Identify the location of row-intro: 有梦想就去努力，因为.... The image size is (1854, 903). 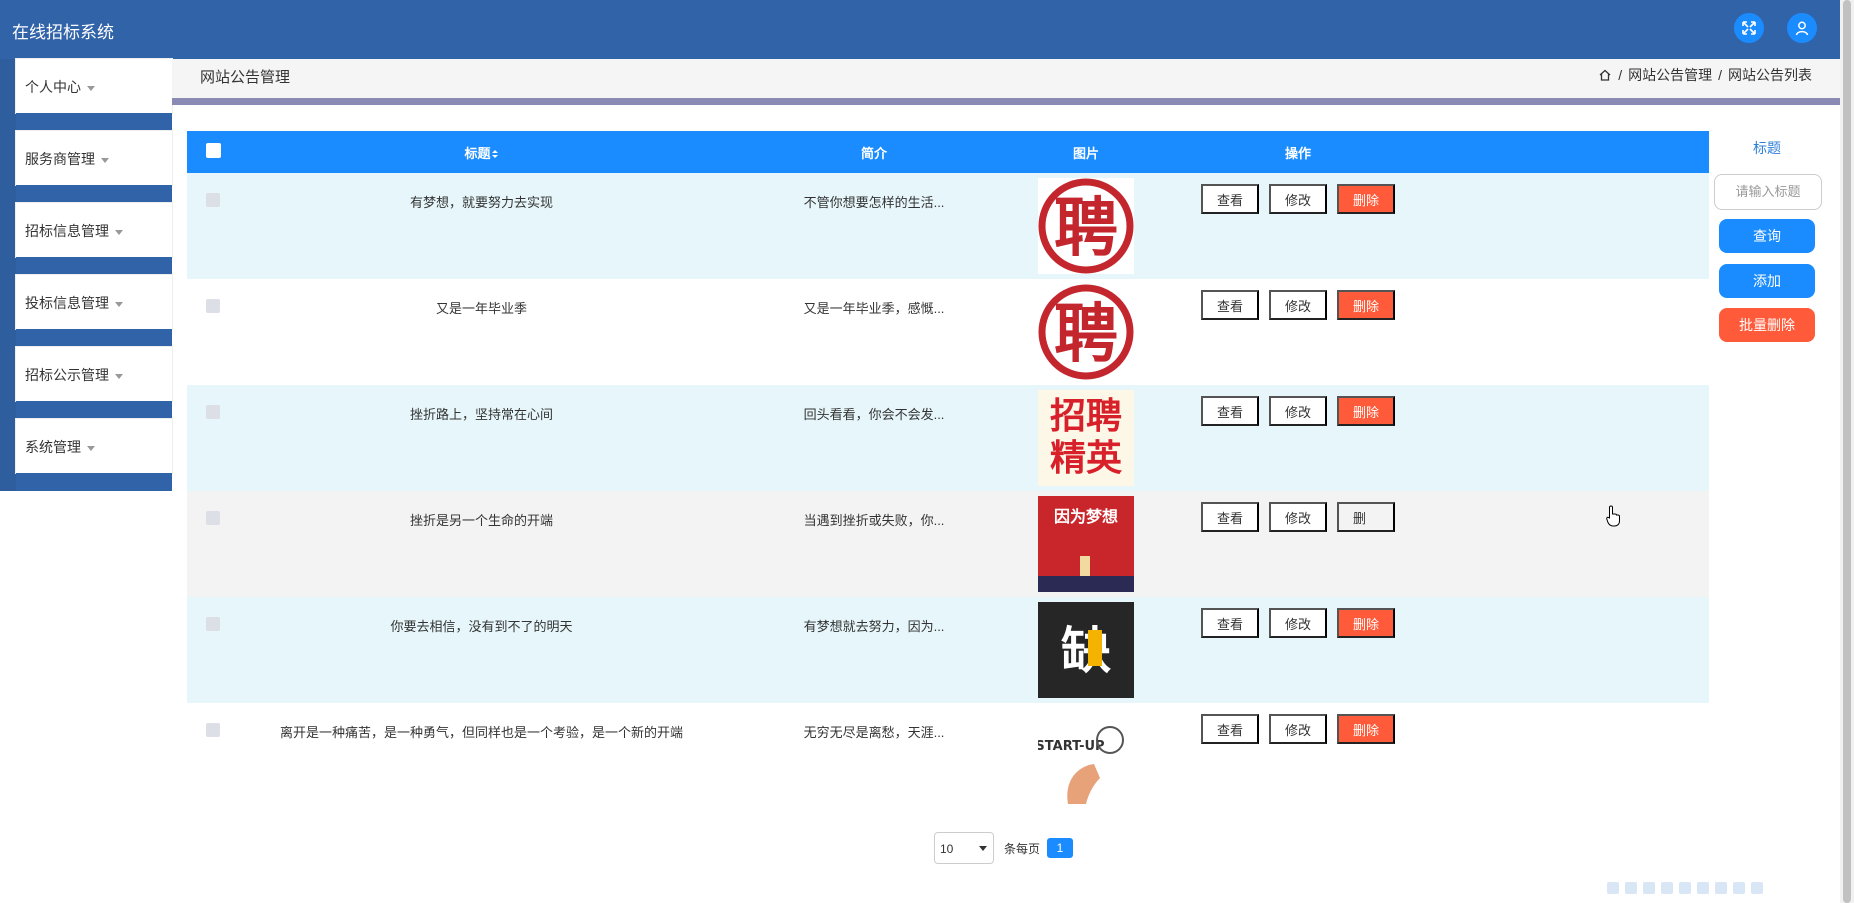
(874, 626).